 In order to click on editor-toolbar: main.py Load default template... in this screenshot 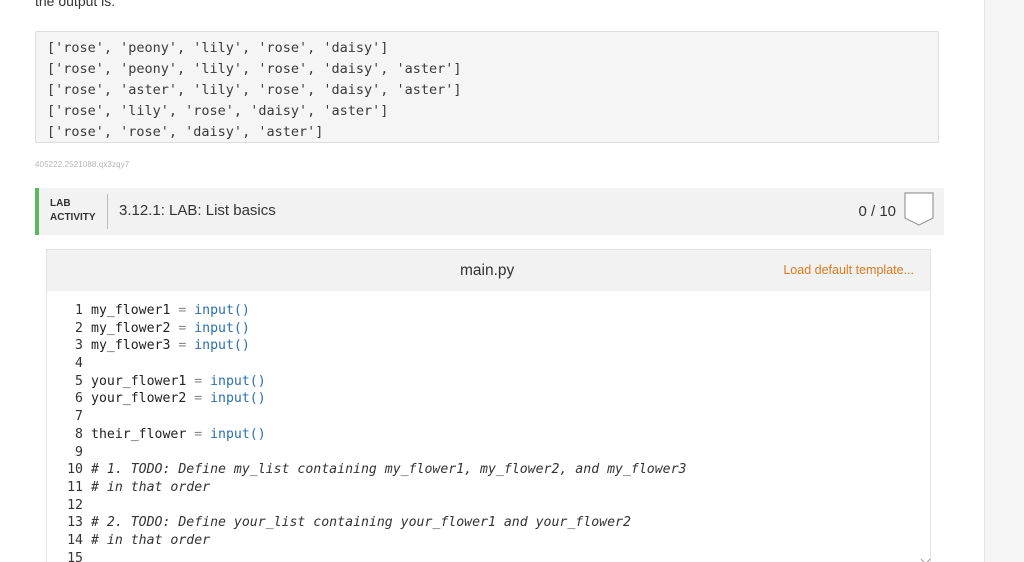, I will do `click(488, 270)`.